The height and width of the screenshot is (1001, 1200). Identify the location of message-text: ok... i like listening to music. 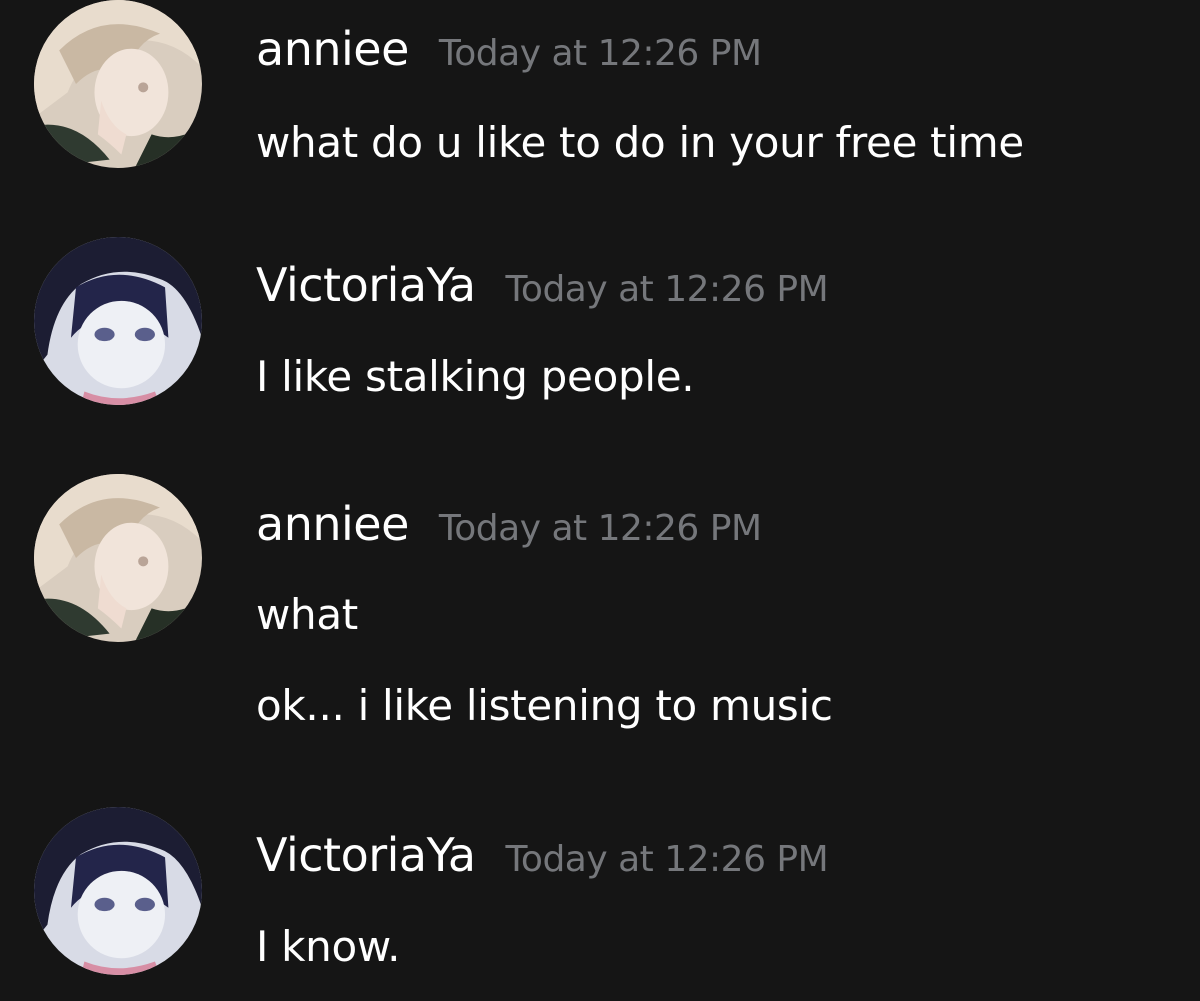
(544, 705).